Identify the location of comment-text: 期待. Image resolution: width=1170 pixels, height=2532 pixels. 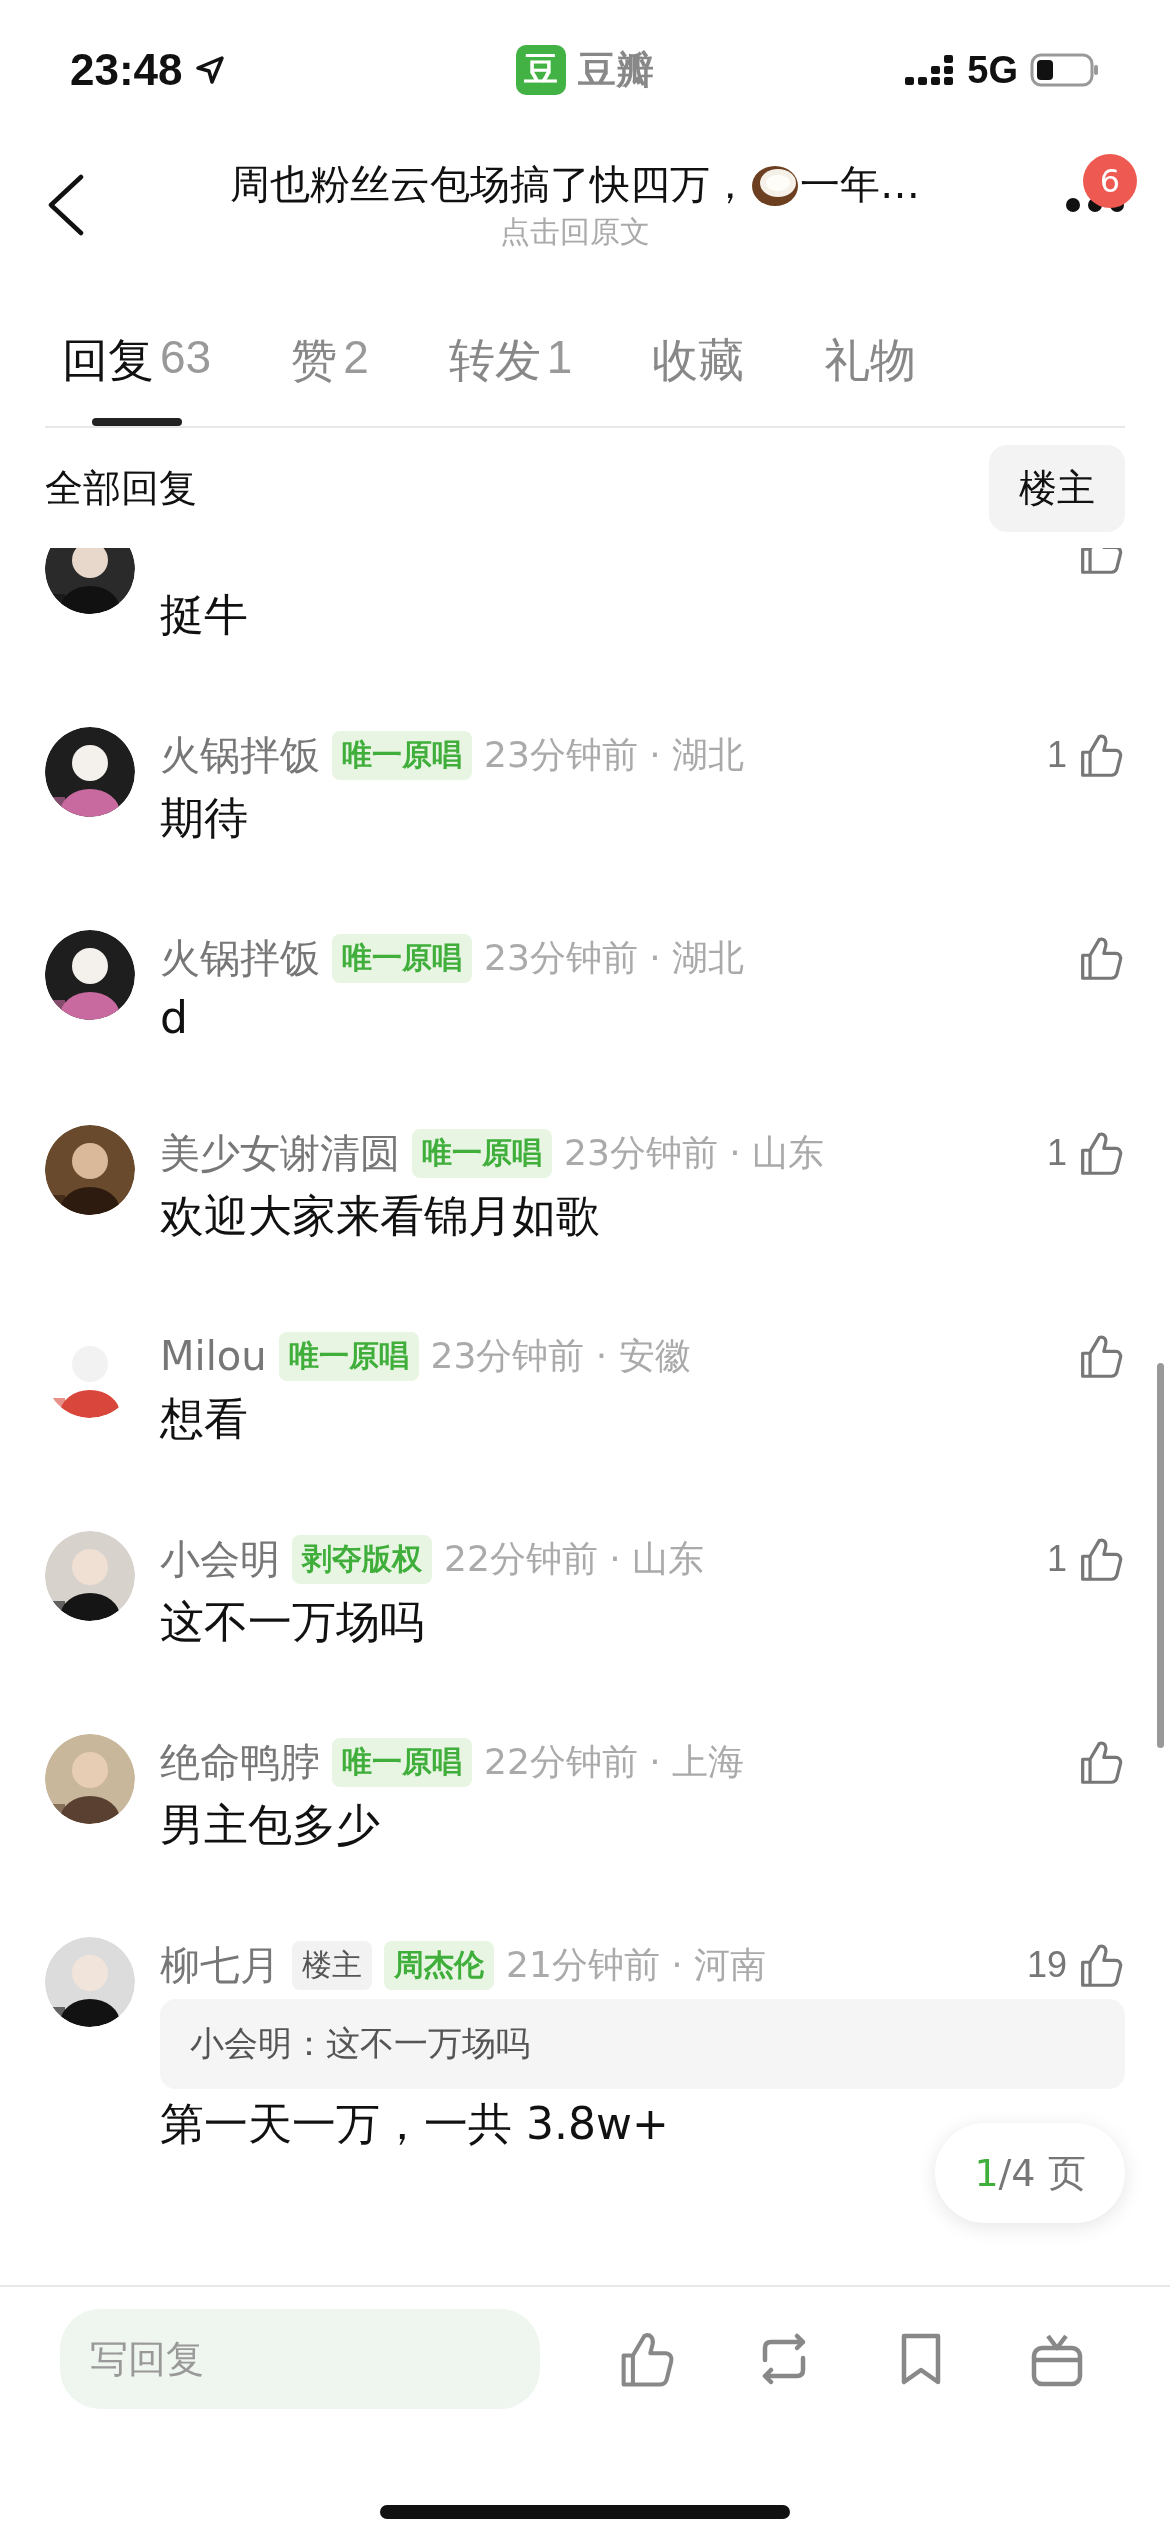
(204, 818).